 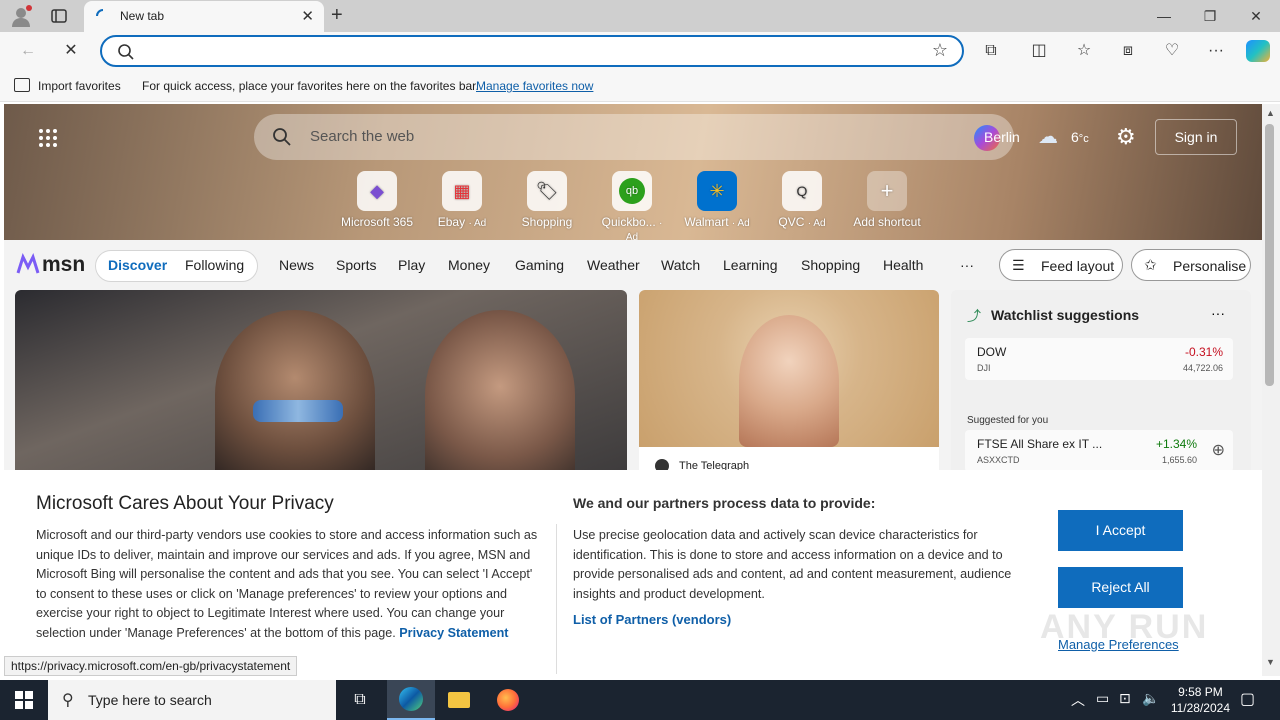 What do you see at coordinates (1200, 700) in the screenshot?
I see `taskbar-clock: 9:58 PM 11/28/2024` at bounding box center [1200, 700].